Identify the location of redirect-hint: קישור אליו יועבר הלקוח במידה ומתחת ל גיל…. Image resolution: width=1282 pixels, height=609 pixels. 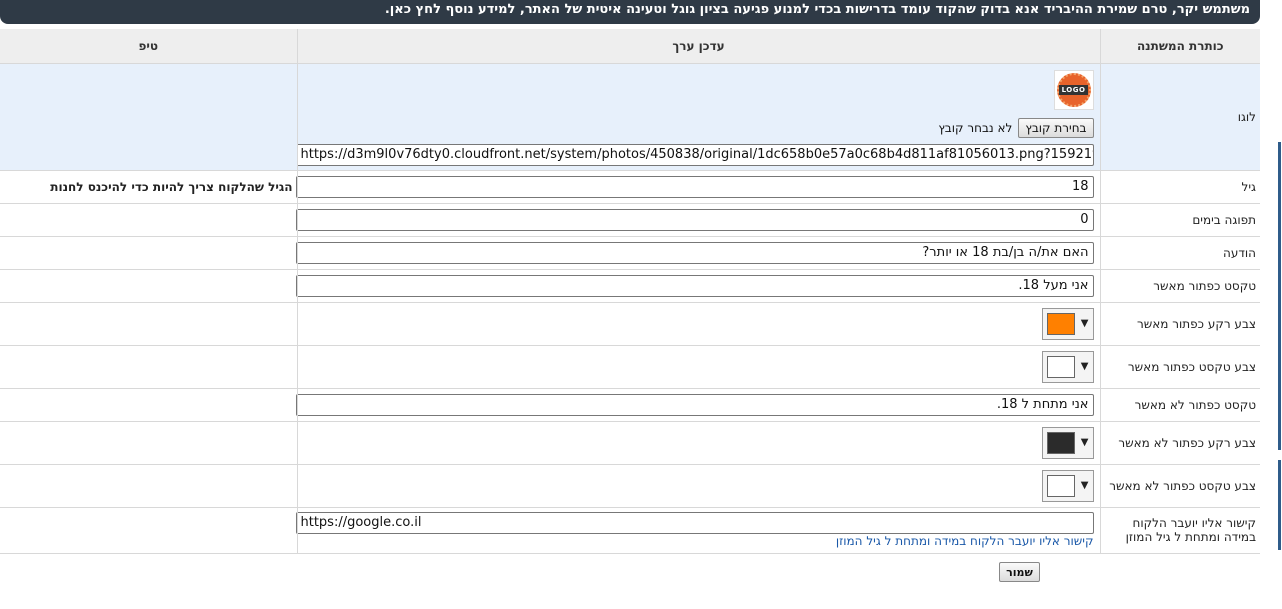
(964, 541).